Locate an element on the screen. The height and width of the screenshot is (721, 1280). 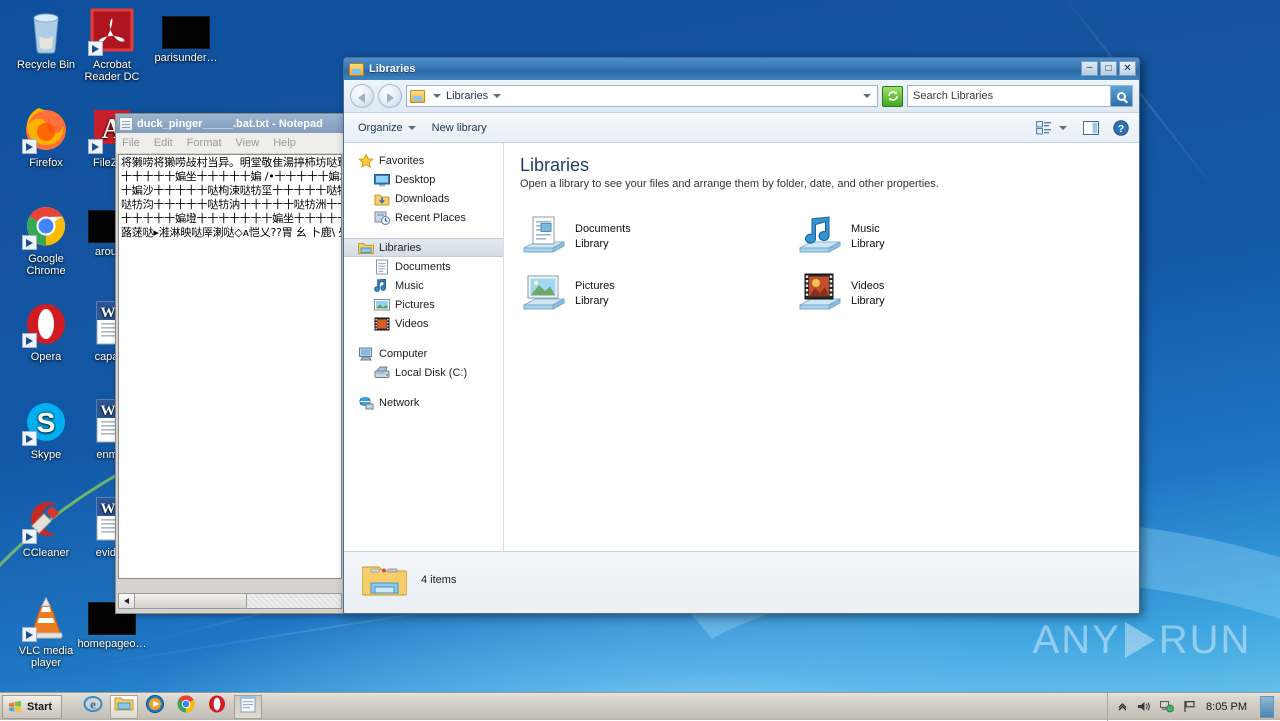
search-button is located at coordinates (1121, 96).